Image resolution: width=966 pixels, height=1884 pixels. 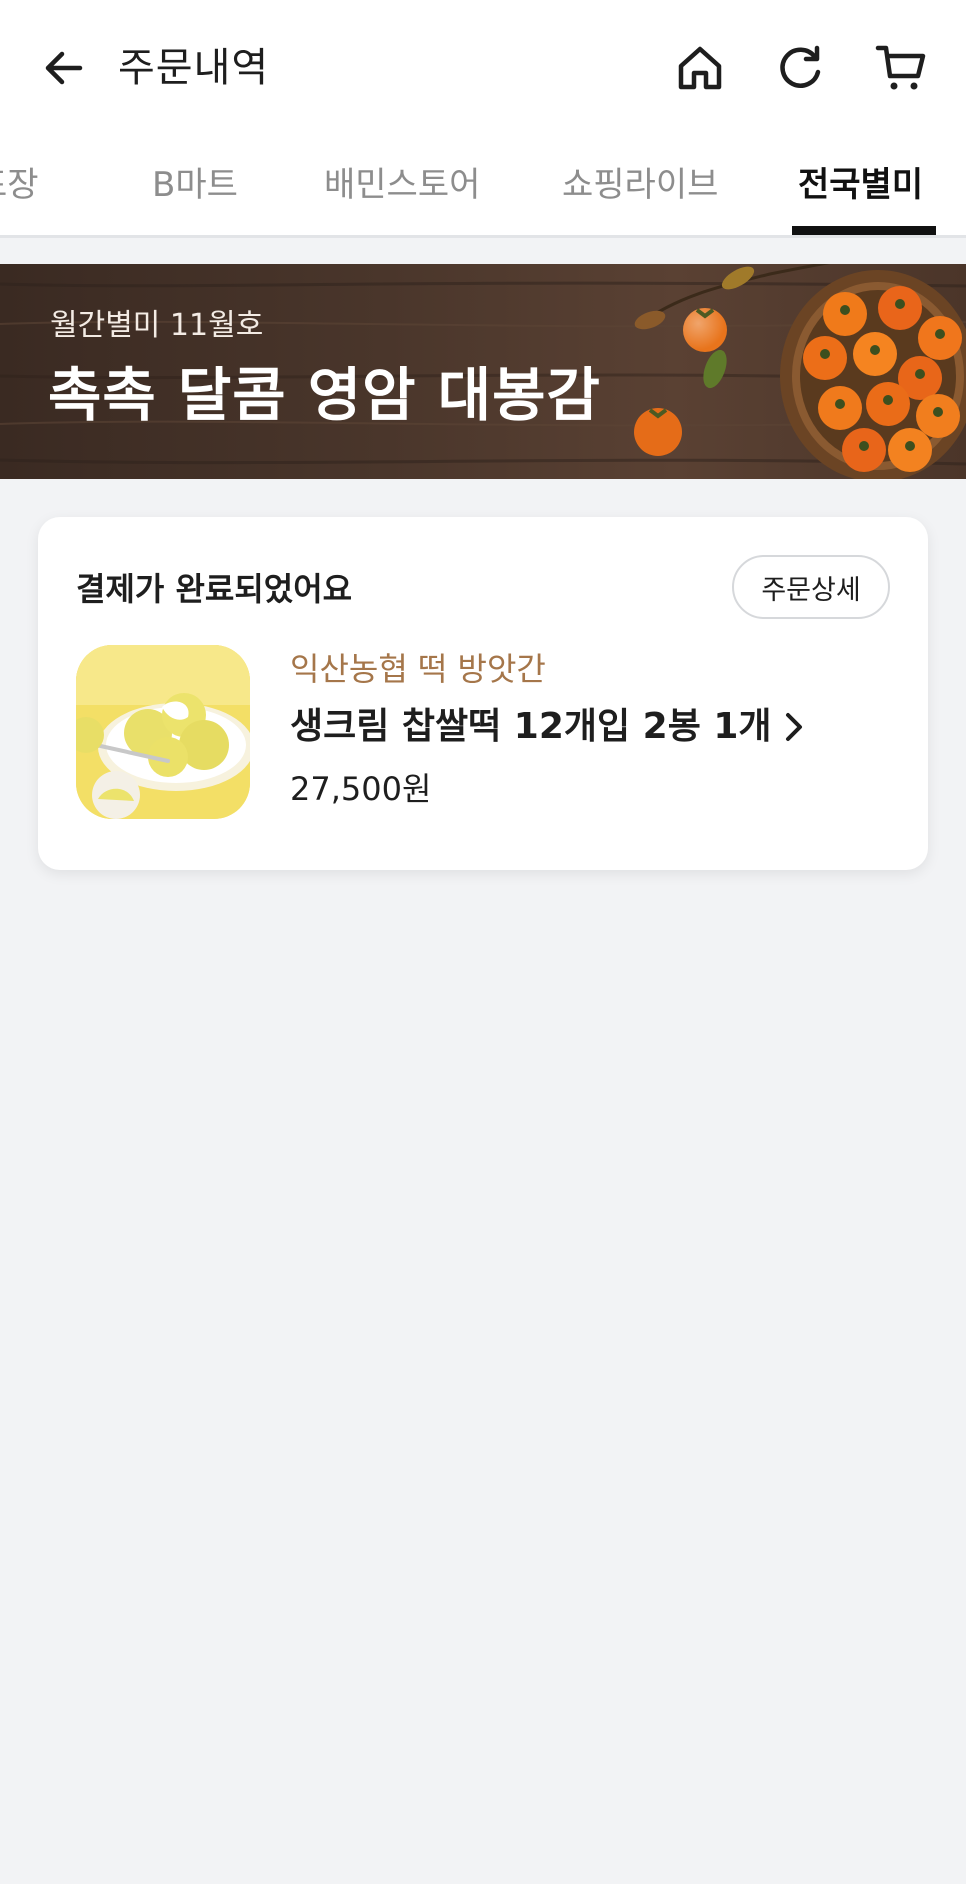 What do you see at coordinates (214, 589) in the screenshot?
I see `order-status: 결제가 완료되었어요` at bounding box center [214, 589].